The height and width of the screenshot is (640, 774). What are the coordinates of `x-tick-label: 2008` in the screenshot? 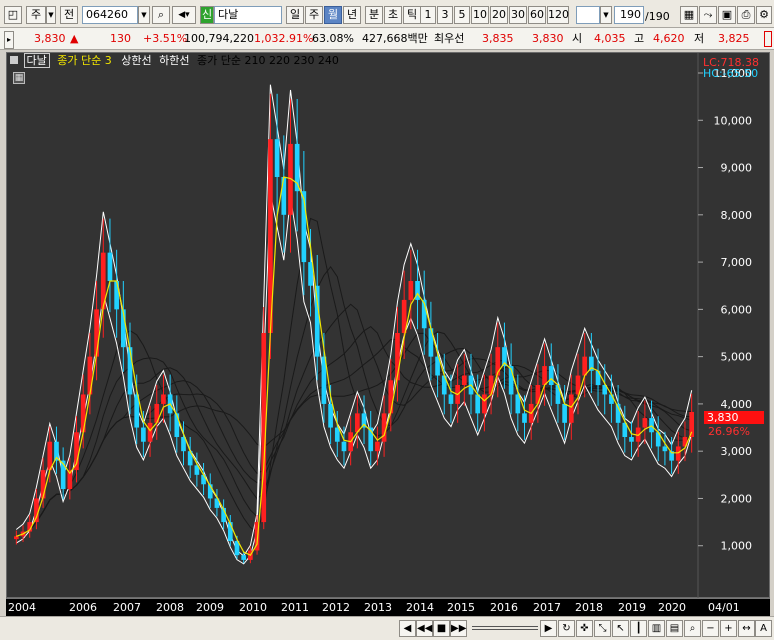 It's located at (170, 607).